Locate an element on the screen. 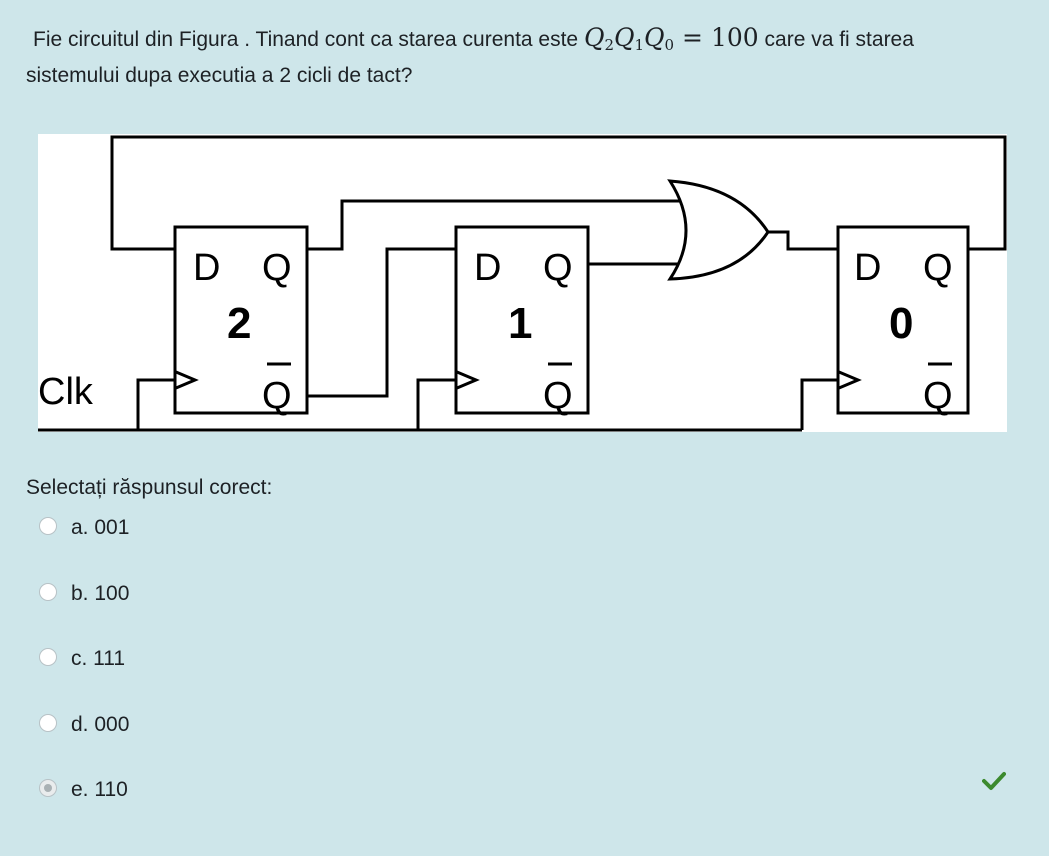  answer-label-b: b. 100 is located at coordinates (100, 594).